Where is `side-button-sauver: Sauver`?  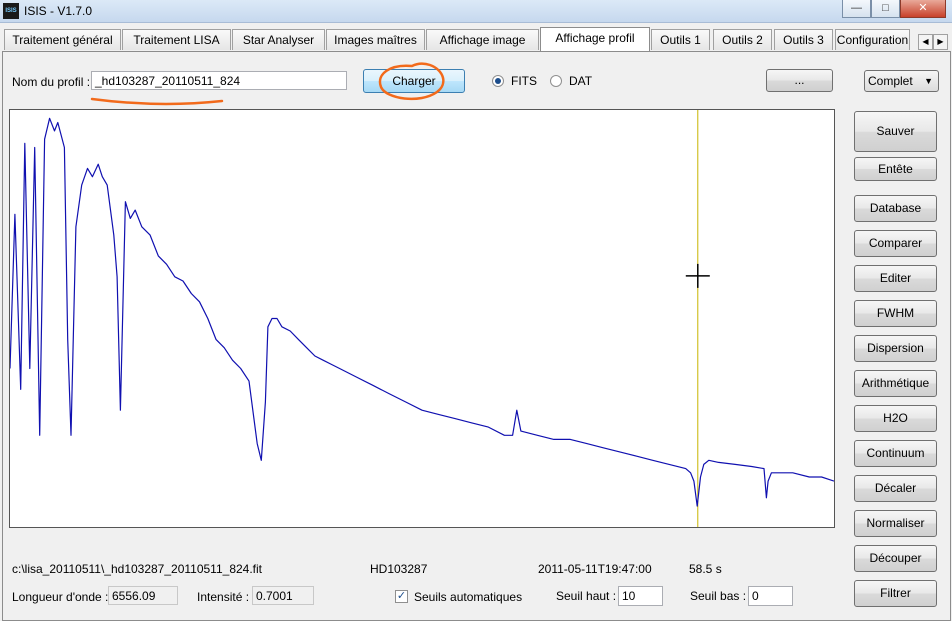
side-button-sauver: Sauver is located at coordinates (895, 131).